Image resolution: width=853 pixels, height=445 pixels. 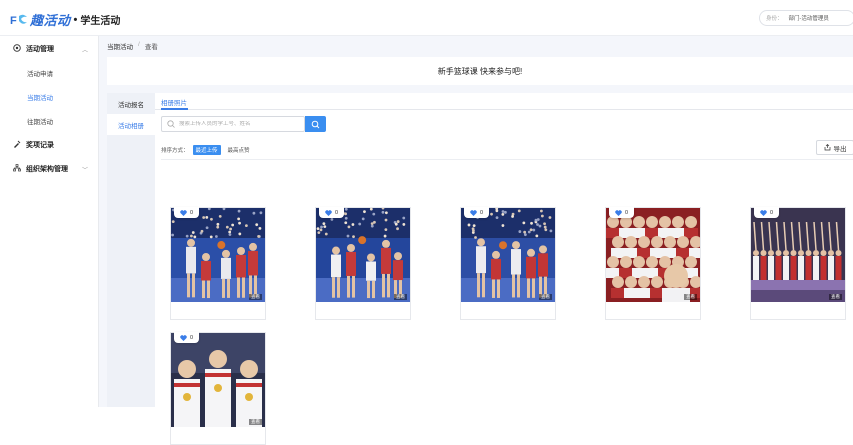 I want to click on identity-selector: 身份： 部门-活动管理员, so click(x=806, y=18).